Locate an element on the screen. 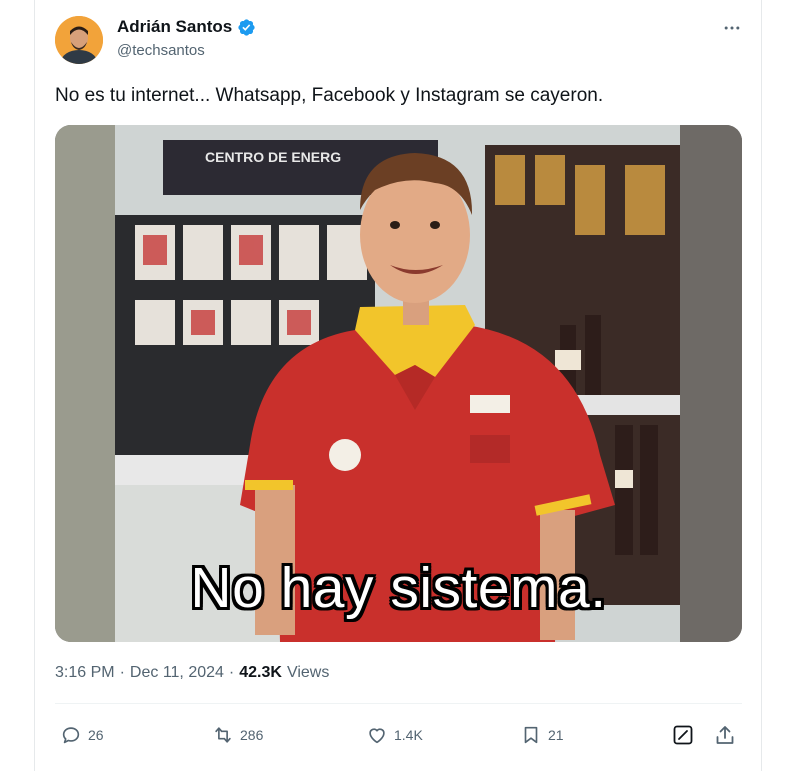  like-button: 1.4K is located at coordinates (394, 735).